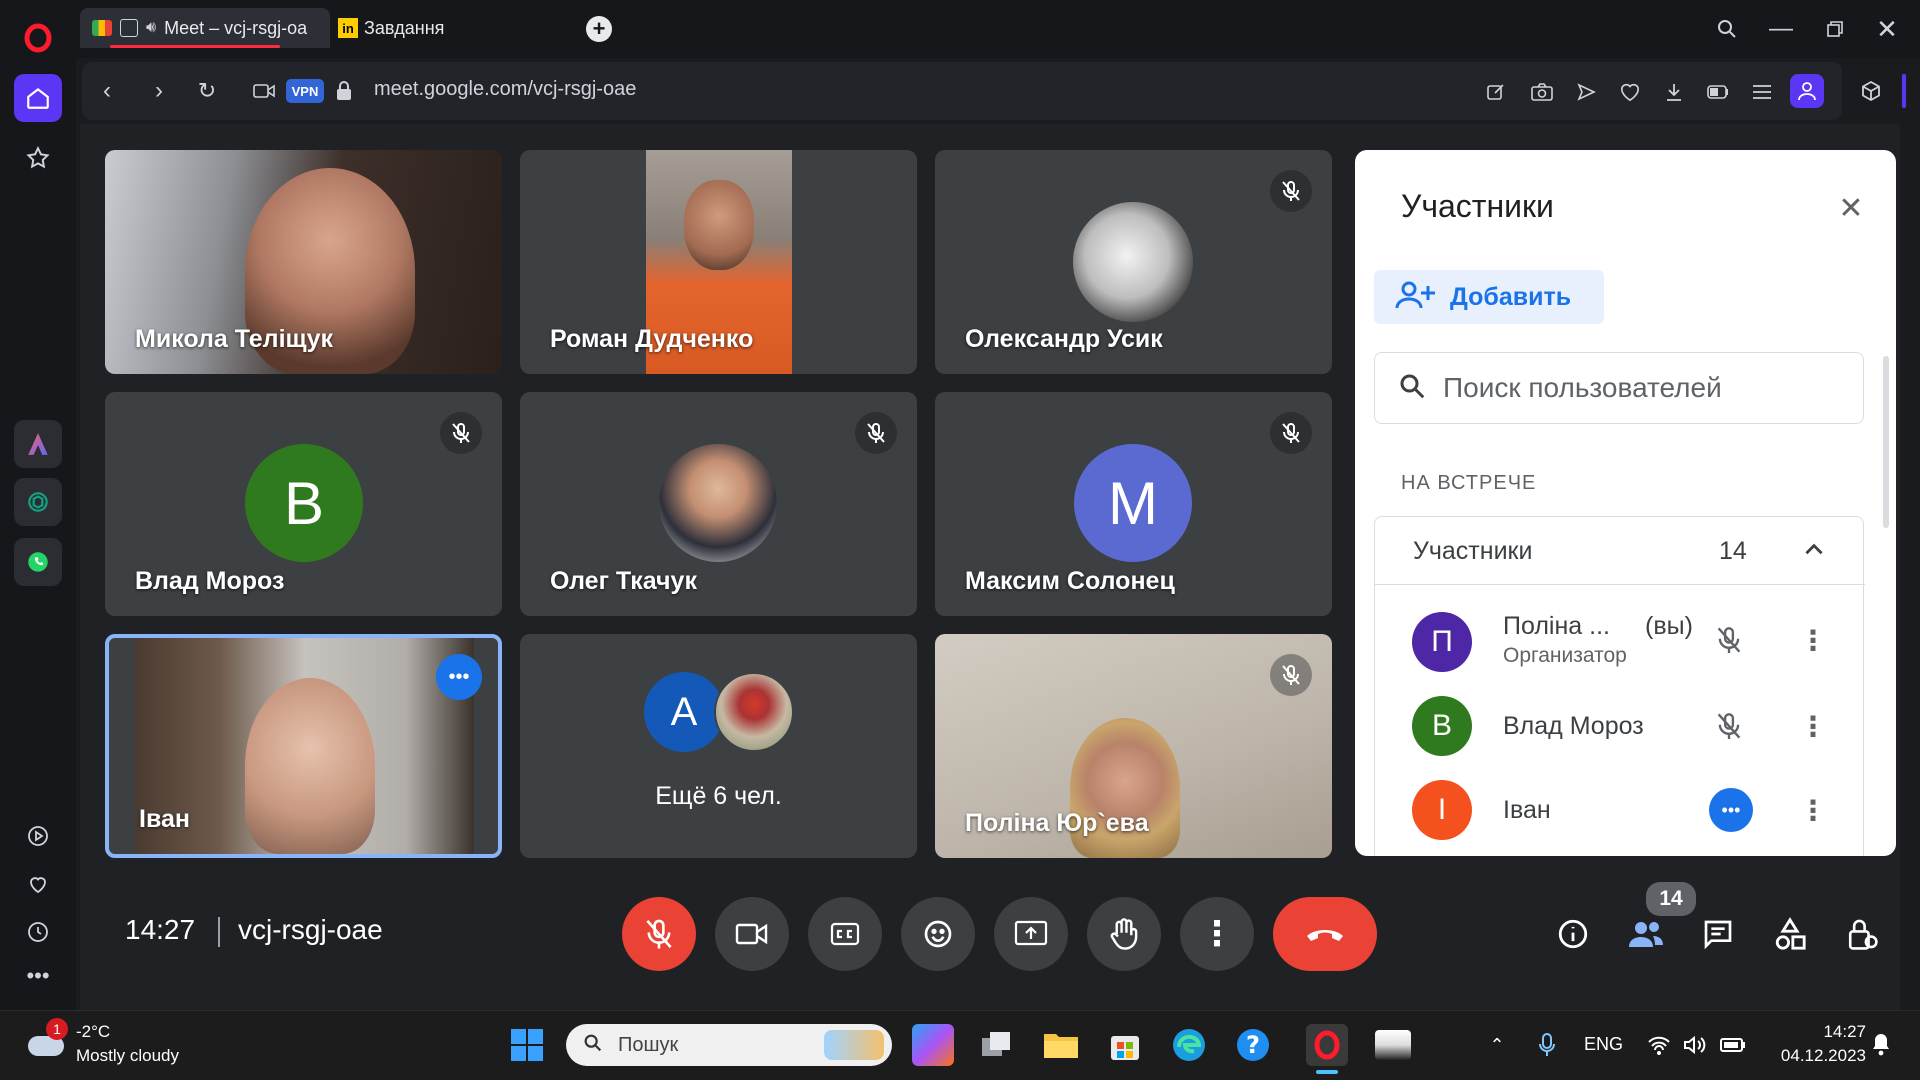  I want to click on download-icon, so click(1674, 92).